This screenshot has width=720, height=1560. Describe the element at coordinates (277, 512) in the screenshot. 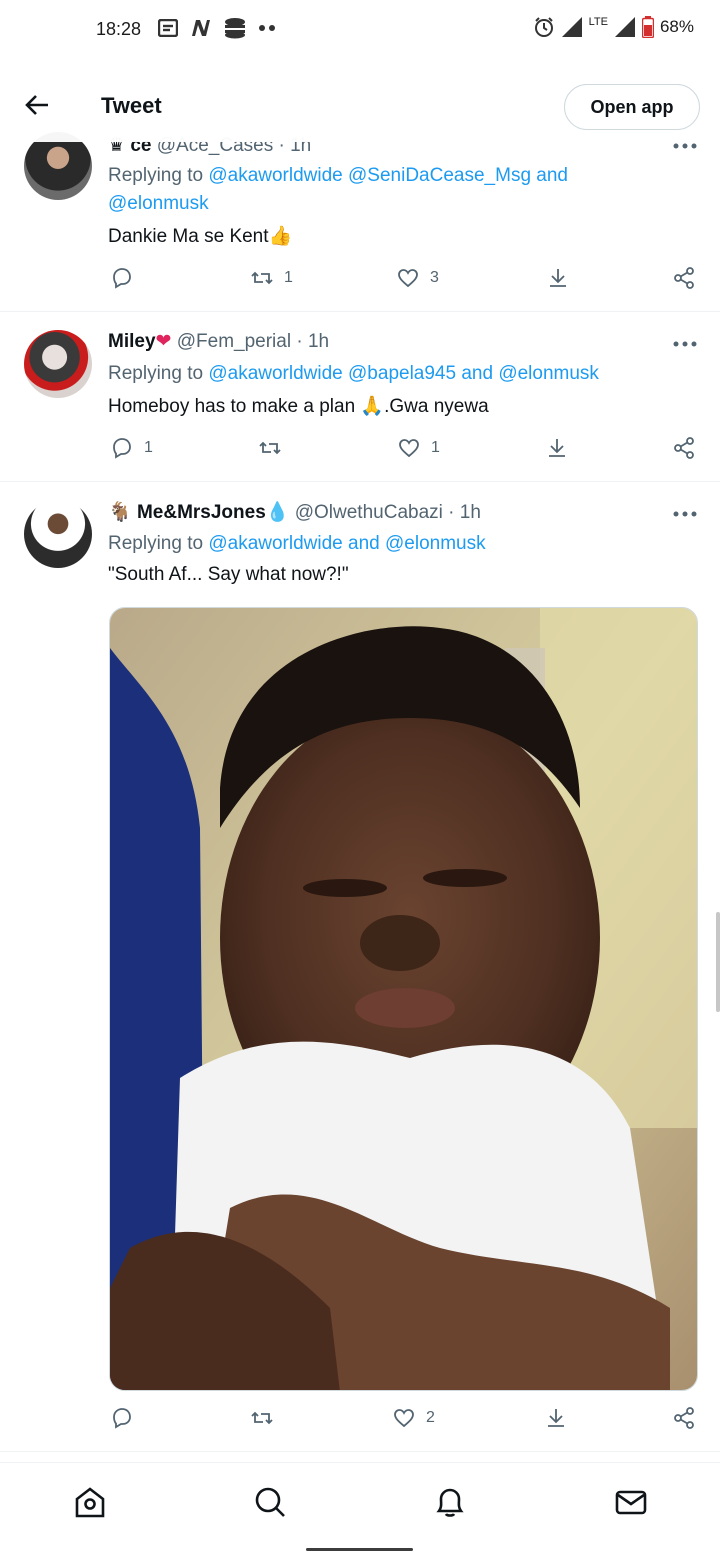

I see `droplet-emoji: 💧` at that location.